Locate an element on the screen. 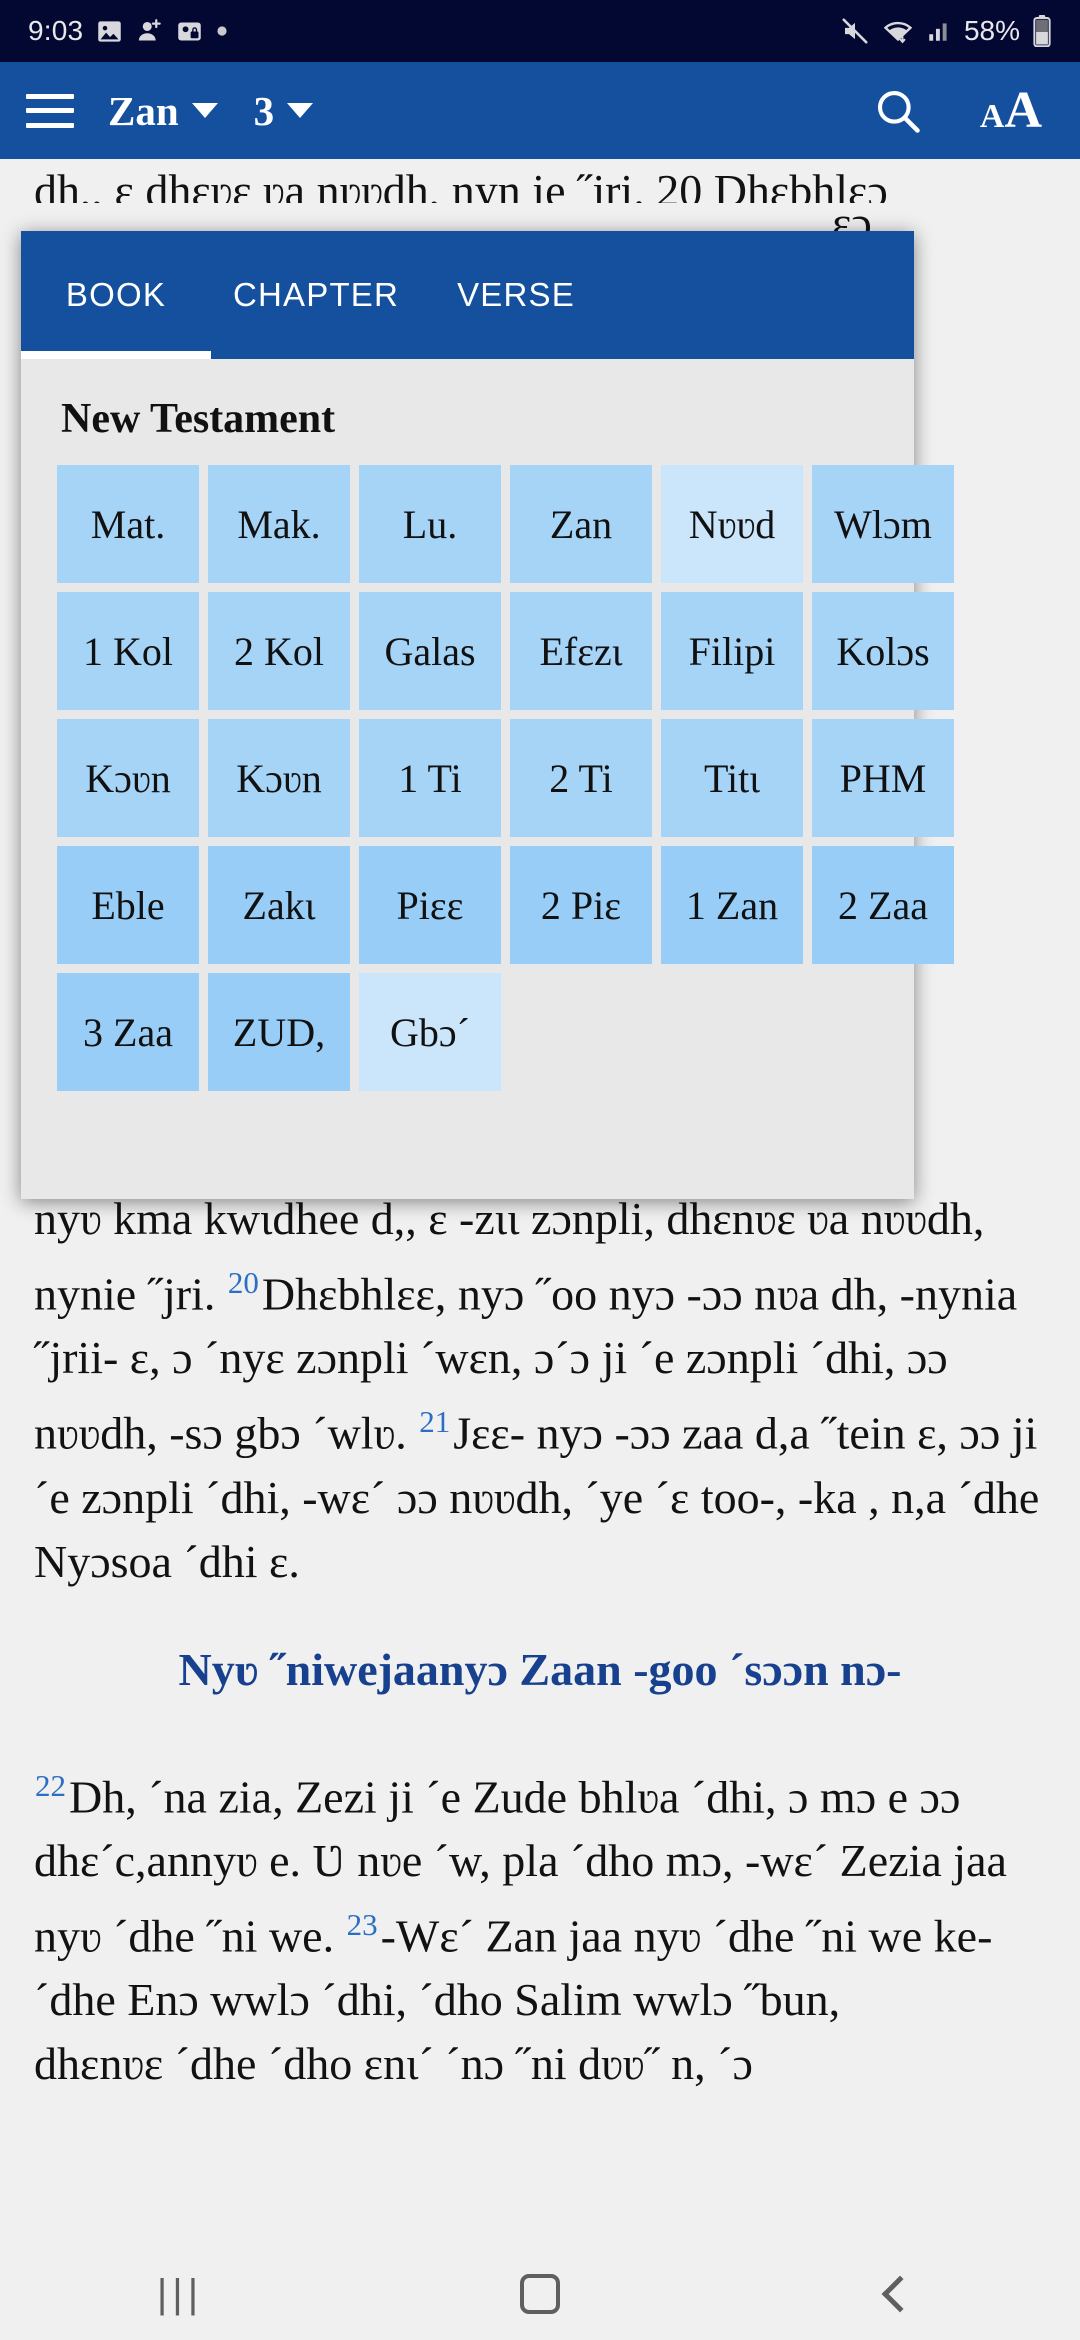 The image size is (1080, 2340). book-selector-label: Zan is located at coordinates (143, 110).